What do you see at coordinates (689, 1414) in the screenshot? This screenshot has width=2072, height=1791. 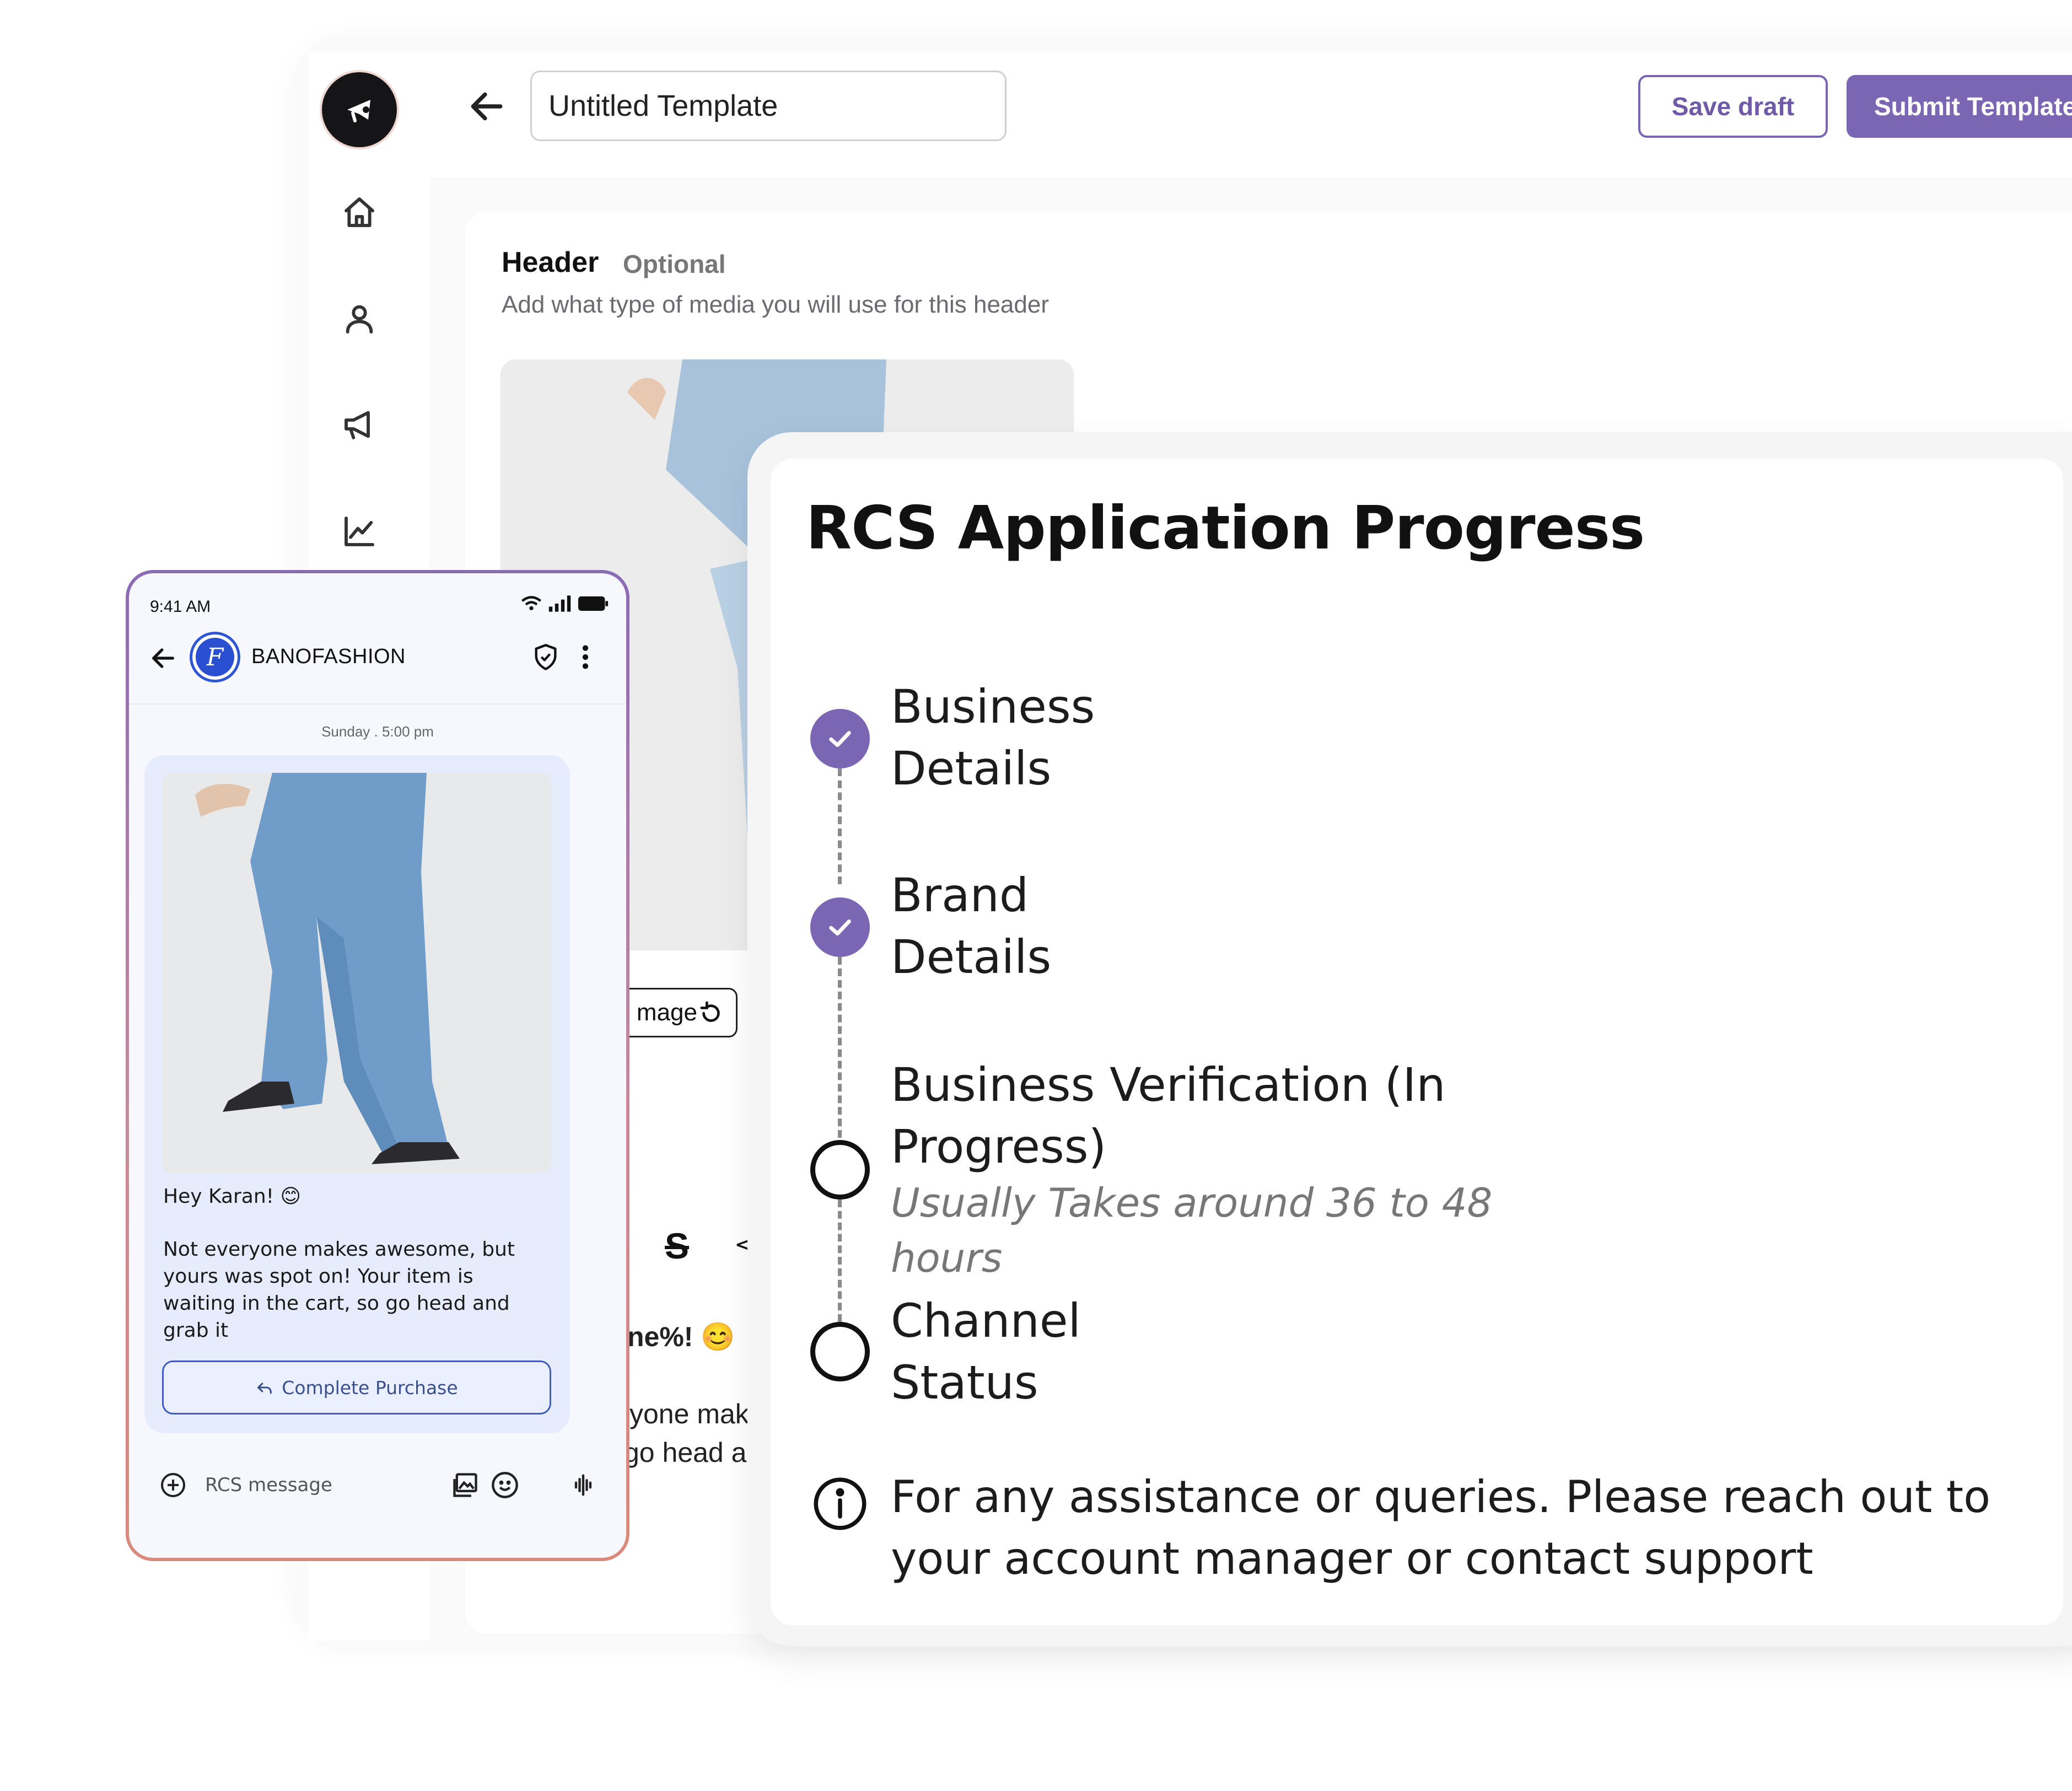 I see `body-preview-fragment-2: yone mak` at bounding box center [689, 1414].